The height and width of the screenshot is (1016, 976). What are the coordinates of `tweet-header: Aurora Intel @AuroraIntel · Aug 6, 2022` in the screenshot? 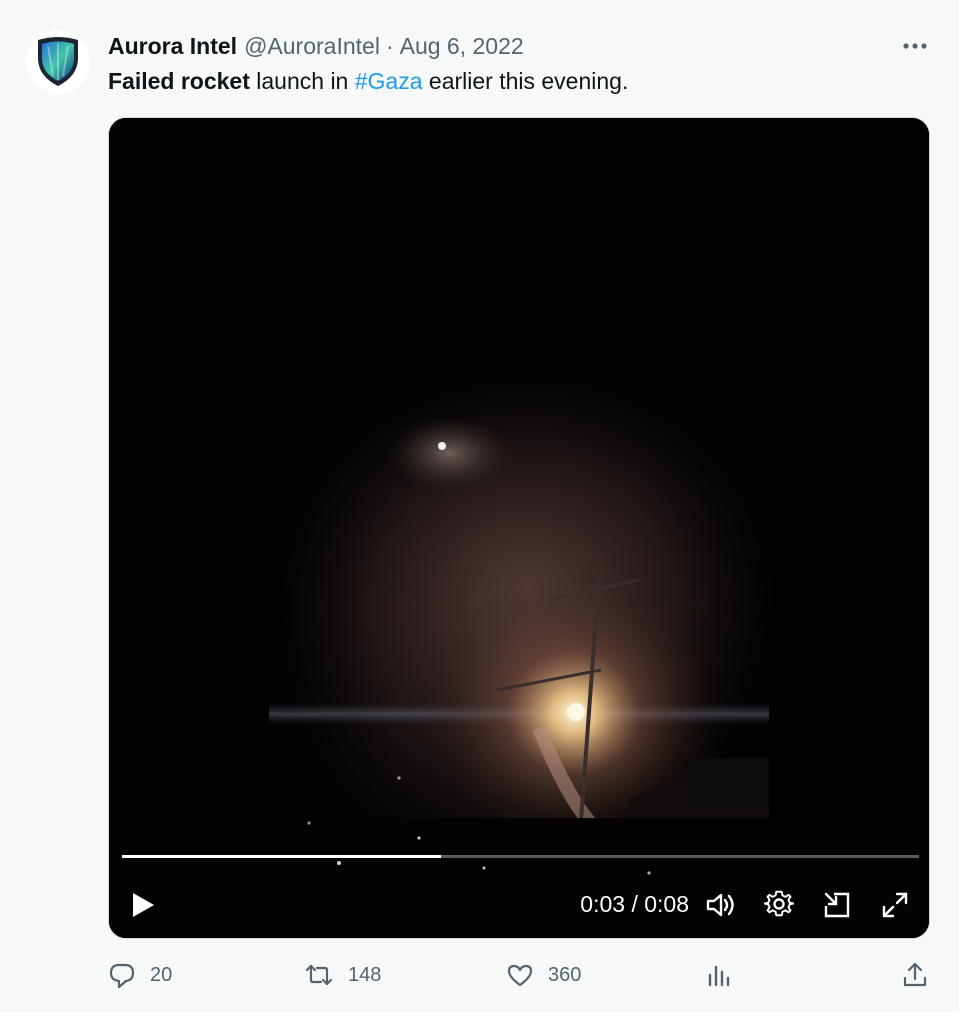 It's located at (316, 46).